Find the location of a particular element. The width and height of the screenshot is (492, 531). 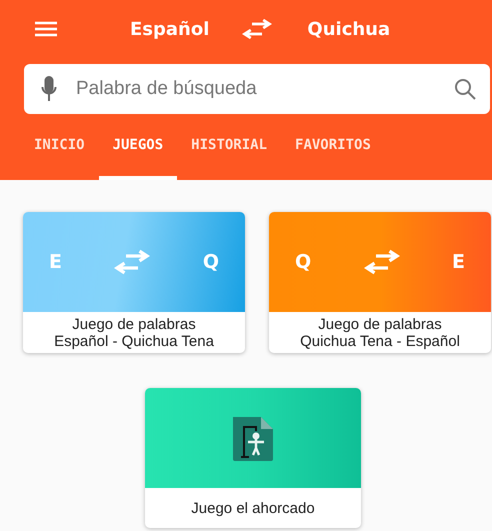

target-language: Quichua is located at coordinates (348, 29).